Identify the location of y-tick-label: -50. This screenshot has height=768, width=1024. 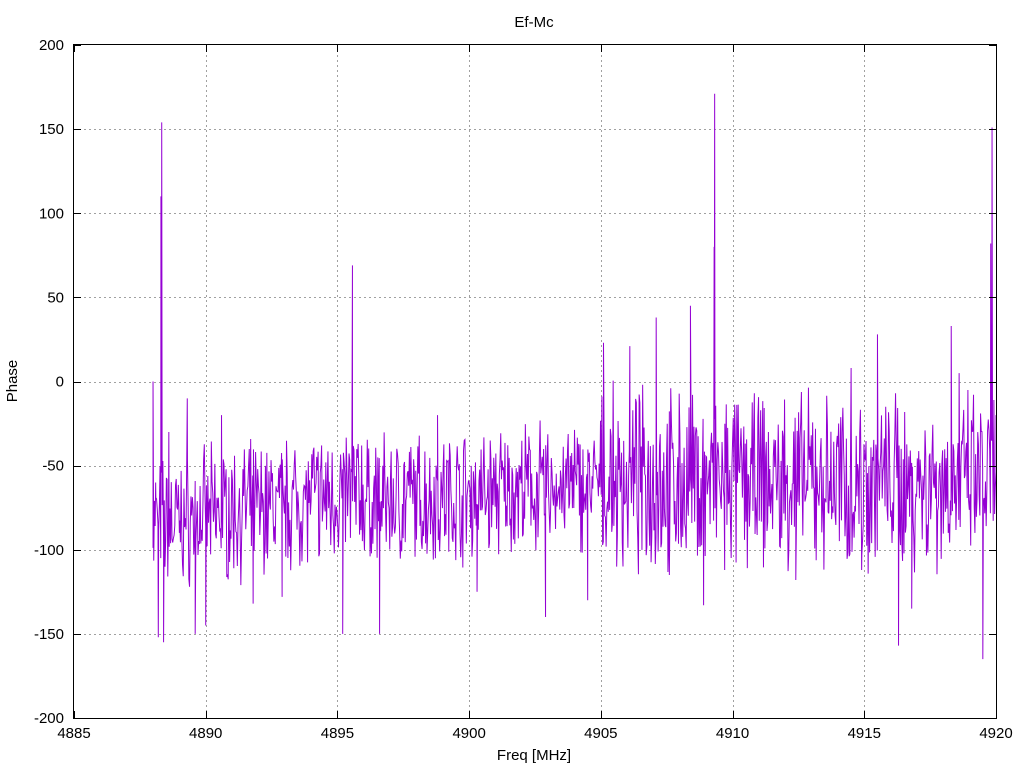
(53, 466).